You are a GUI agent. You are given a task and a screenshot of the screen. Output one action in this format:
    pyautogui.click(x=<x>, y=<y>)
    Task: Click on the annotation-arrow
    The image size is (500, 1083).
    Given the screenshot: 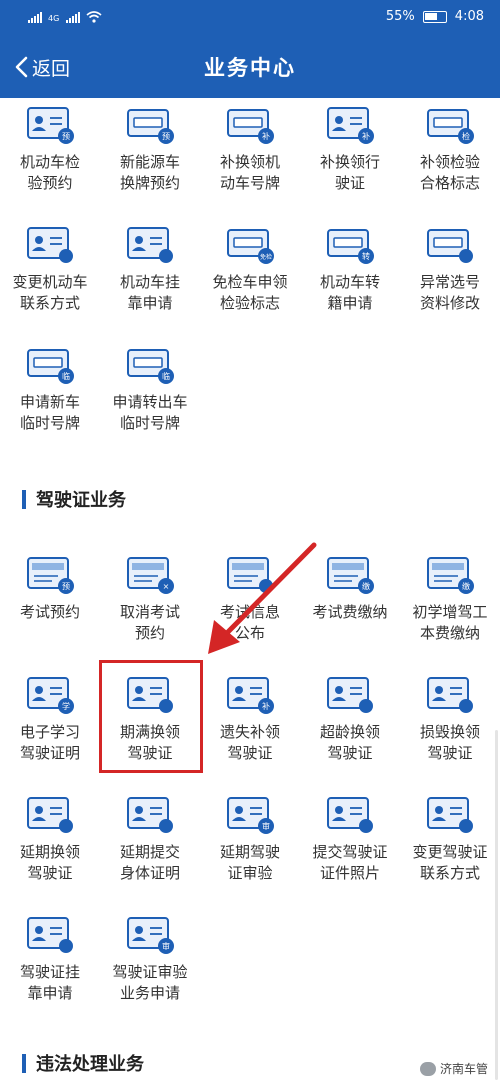 What is the action you would take?
    pyautogui.click(x=262, y=598)
    